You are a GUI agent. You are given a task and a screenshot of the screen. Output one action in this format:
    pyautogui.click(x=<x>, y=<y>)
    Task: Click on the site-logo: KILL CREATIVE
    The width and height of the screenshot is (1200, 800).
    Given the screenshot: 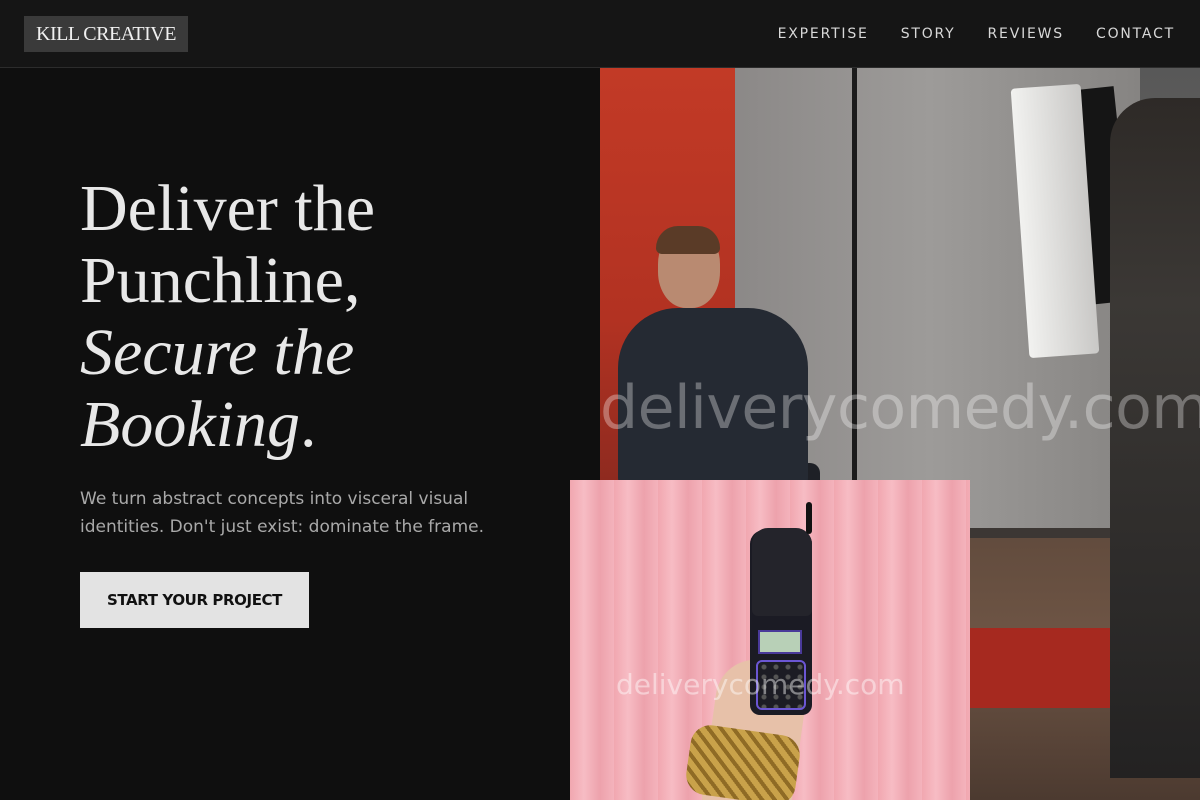 What is the action you would take?
    pyautogui.click(x=106, y=34)
    